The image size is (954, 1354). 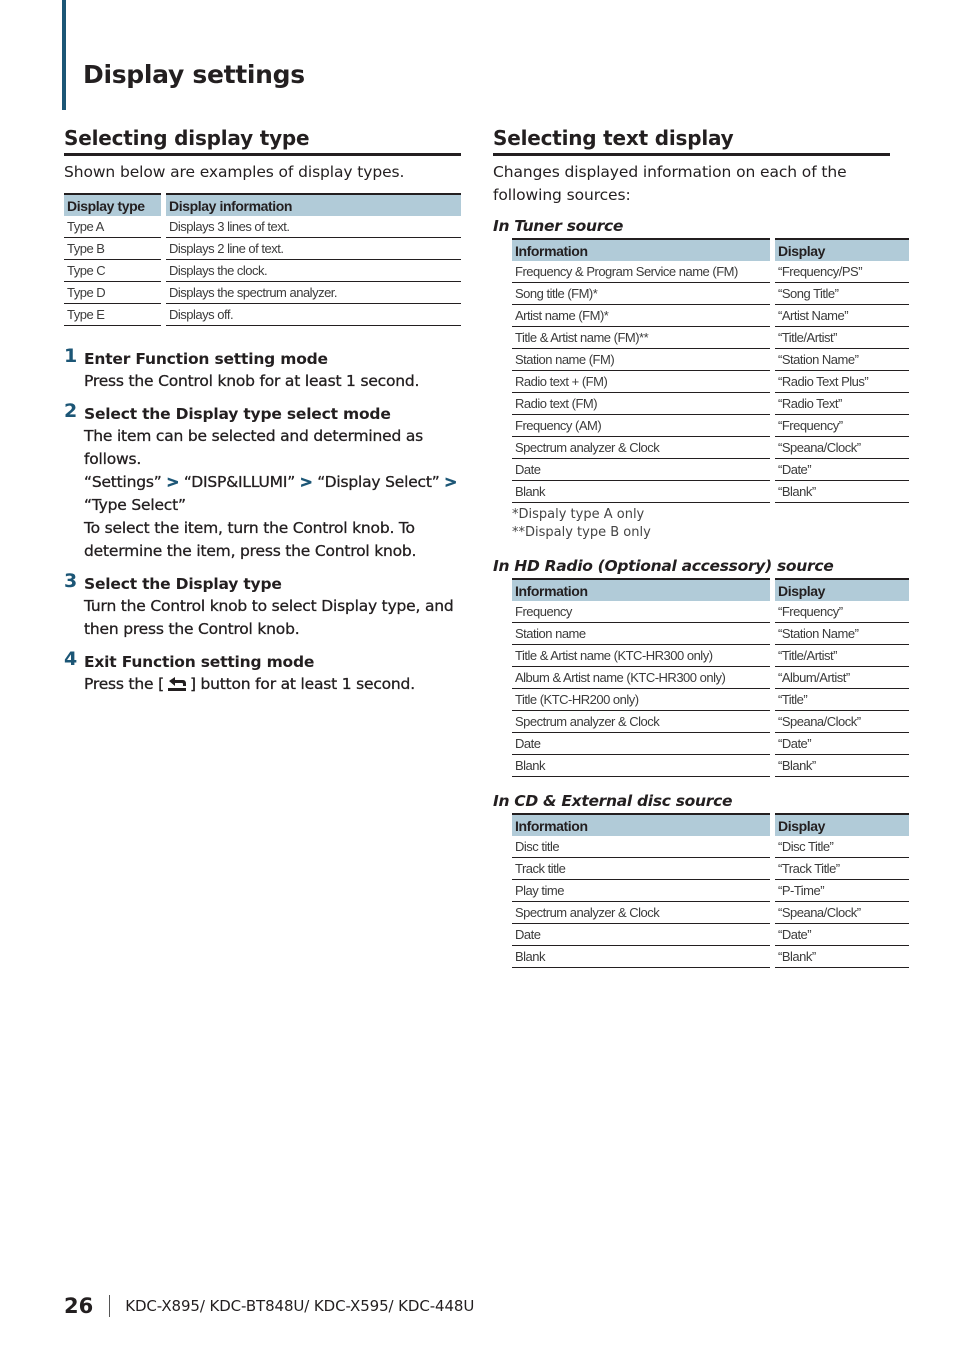 I want to click on page-title: Display settings, so click(x=194, y=74).